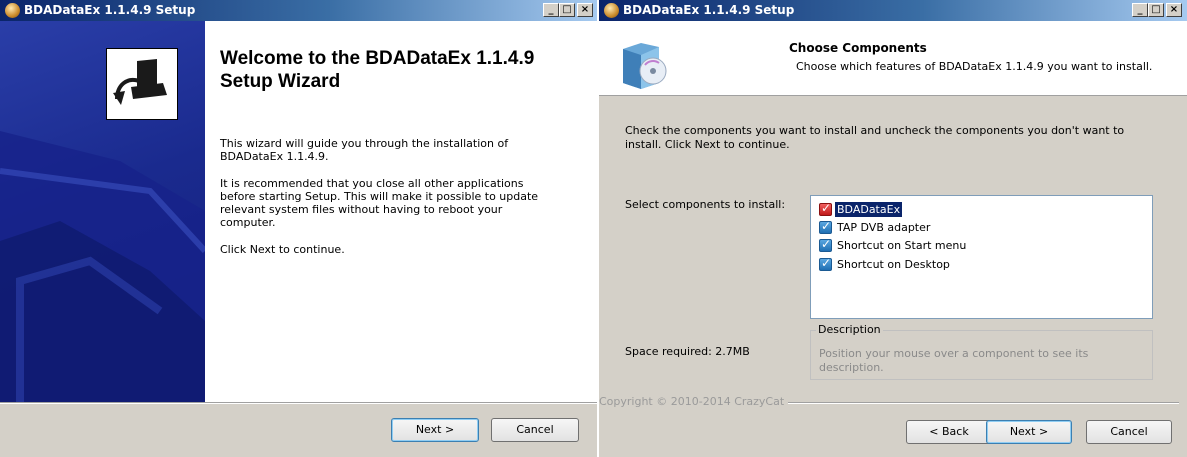 The height and width of the screenshot is (457, 1187). What do you see at coordinates (274, 156) in the screenshot?
I see `body-text: BDADataEx 1.1.4.9.` at bounding box center [274, 156].